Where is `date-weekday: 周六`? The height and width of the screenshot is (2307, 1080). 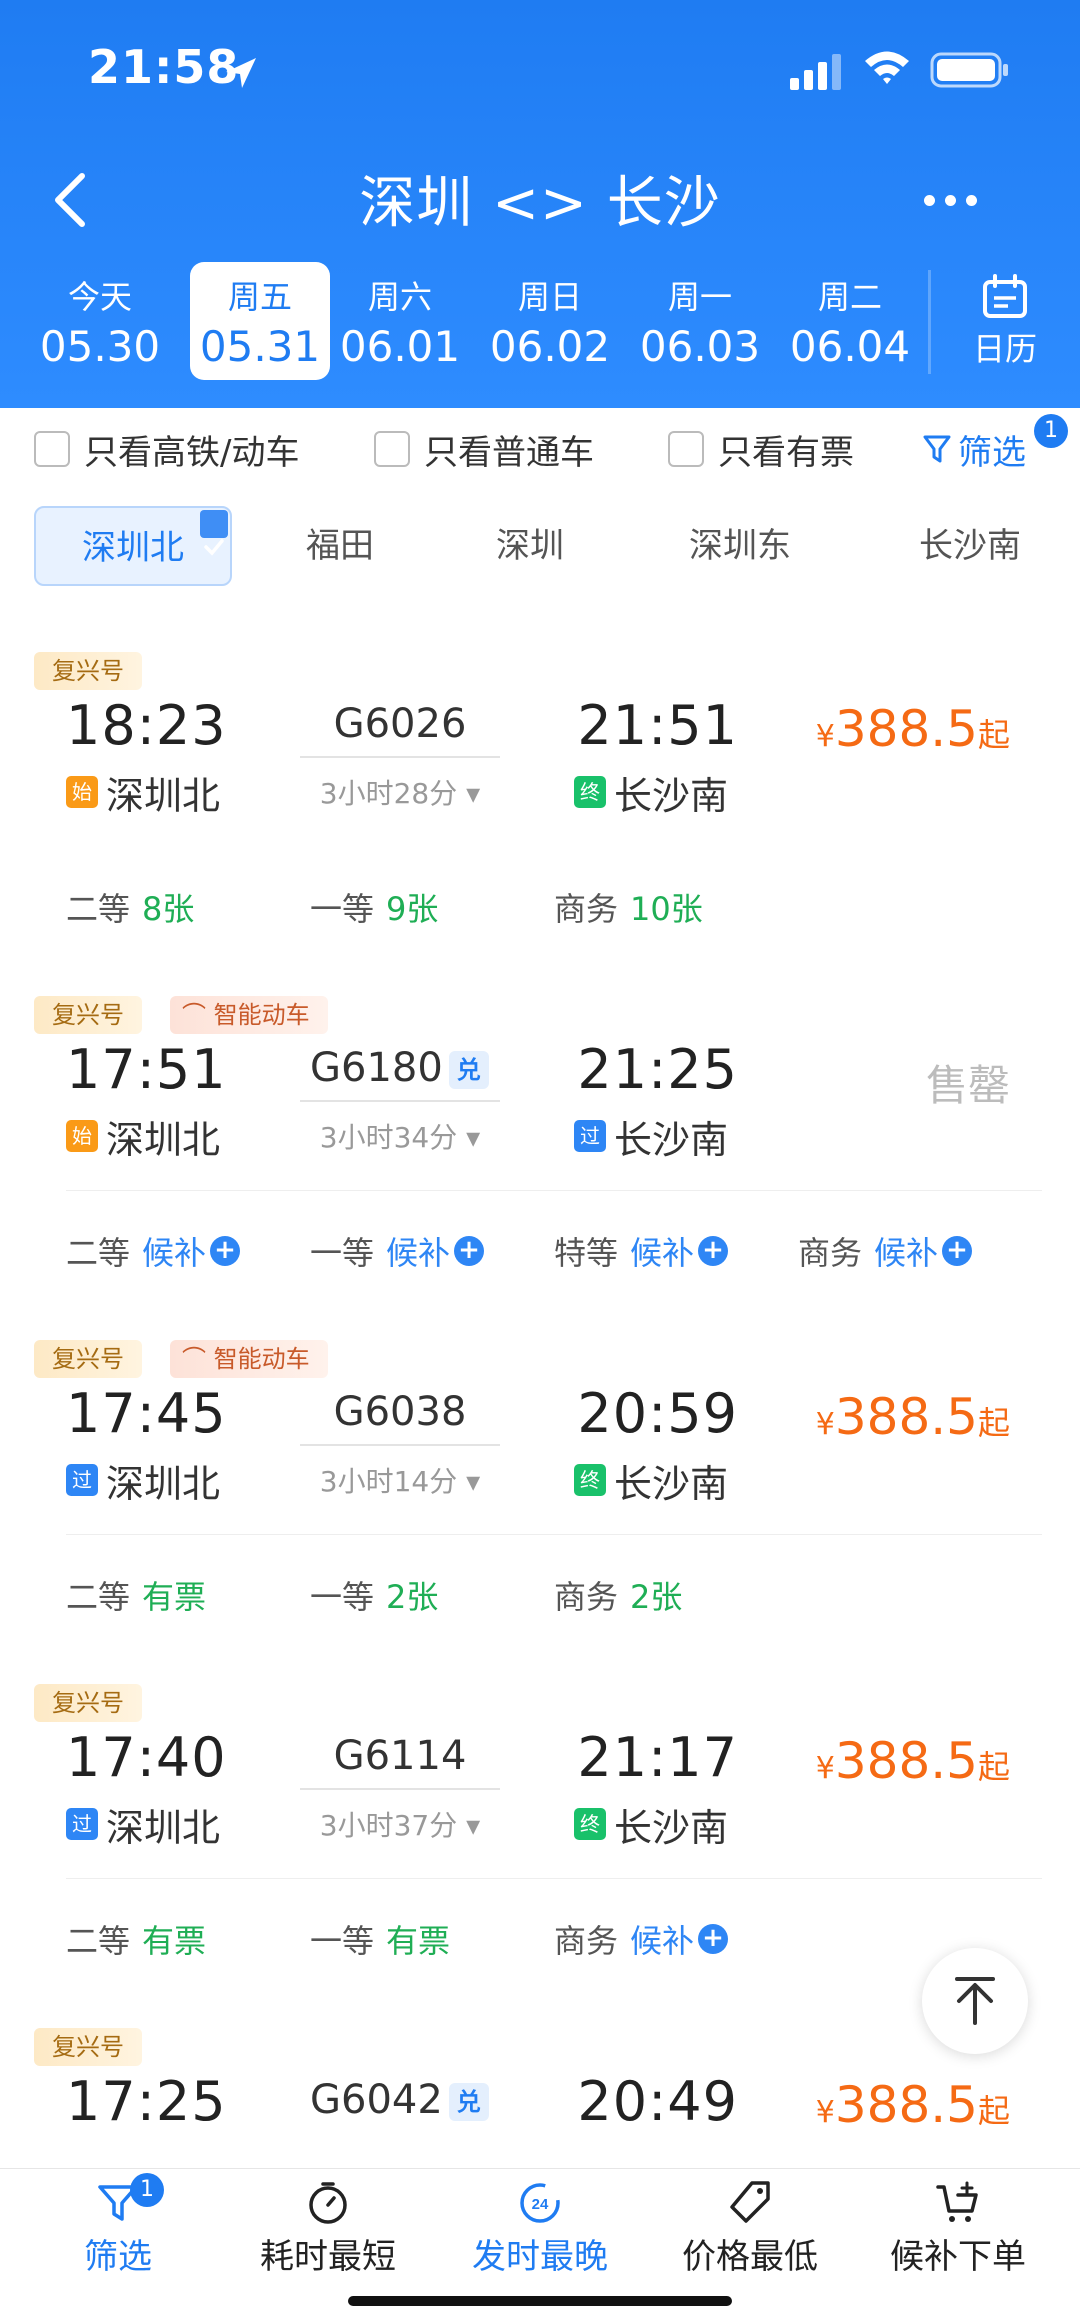 date-weekday: 周六 is located at coordinates (399, 297).